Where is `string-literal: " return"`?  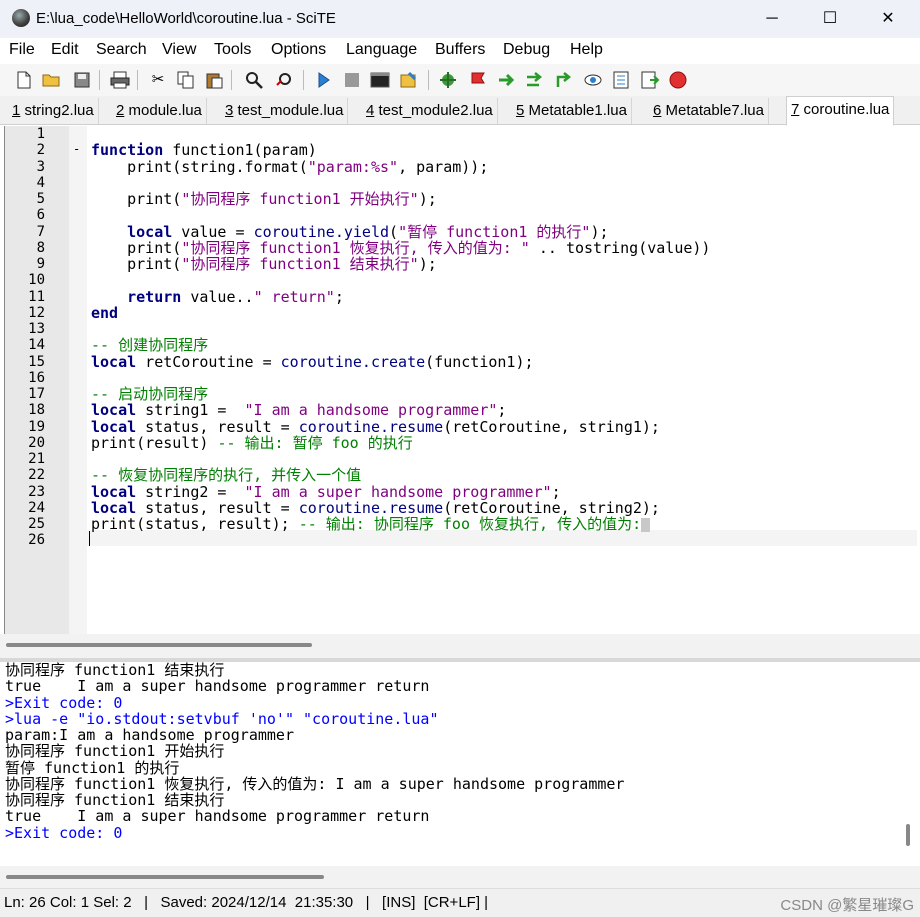
string-literal: " return" is located at coordinates (294, 296).